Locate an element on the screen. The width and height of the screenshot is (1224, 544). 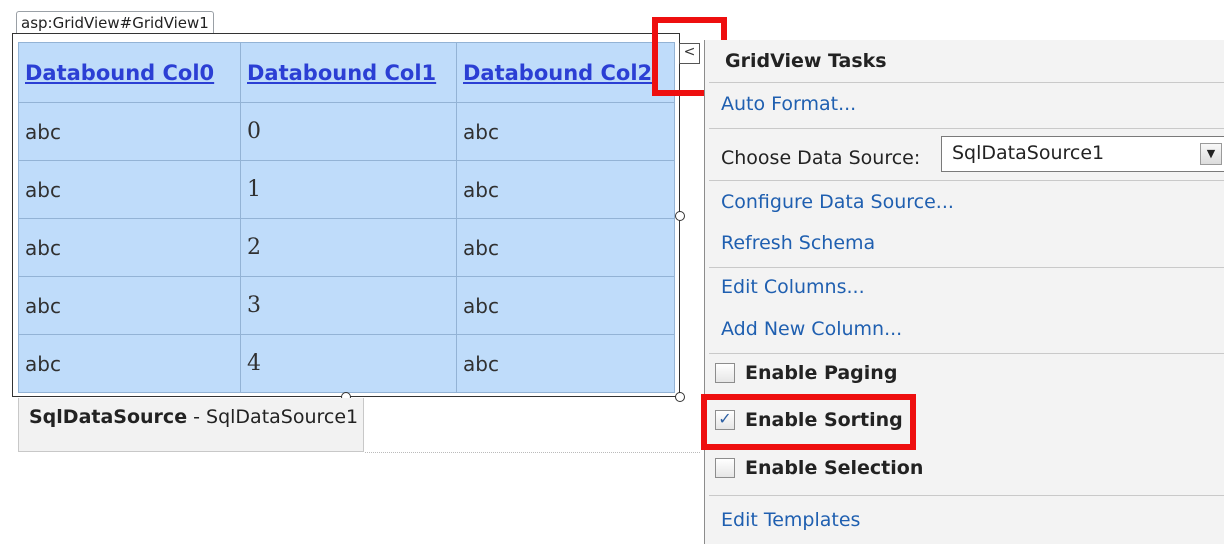
refresh-schema-link: Refresh Schema is located at coordinates (798, 243).